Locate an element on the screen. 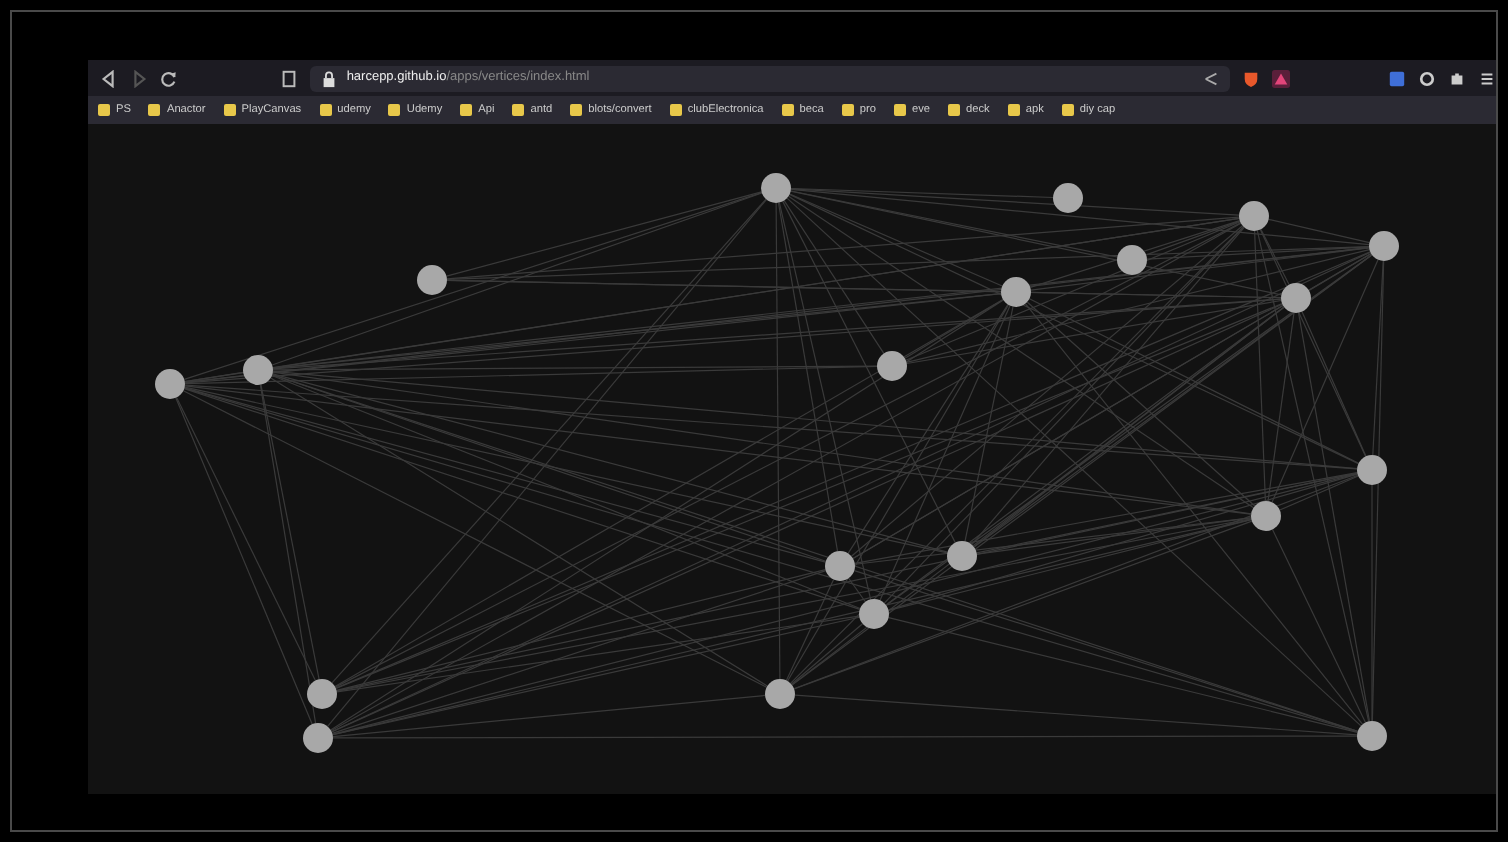 The image size is (1508, 842). circle-icon is located at coordinates (1427, 78).